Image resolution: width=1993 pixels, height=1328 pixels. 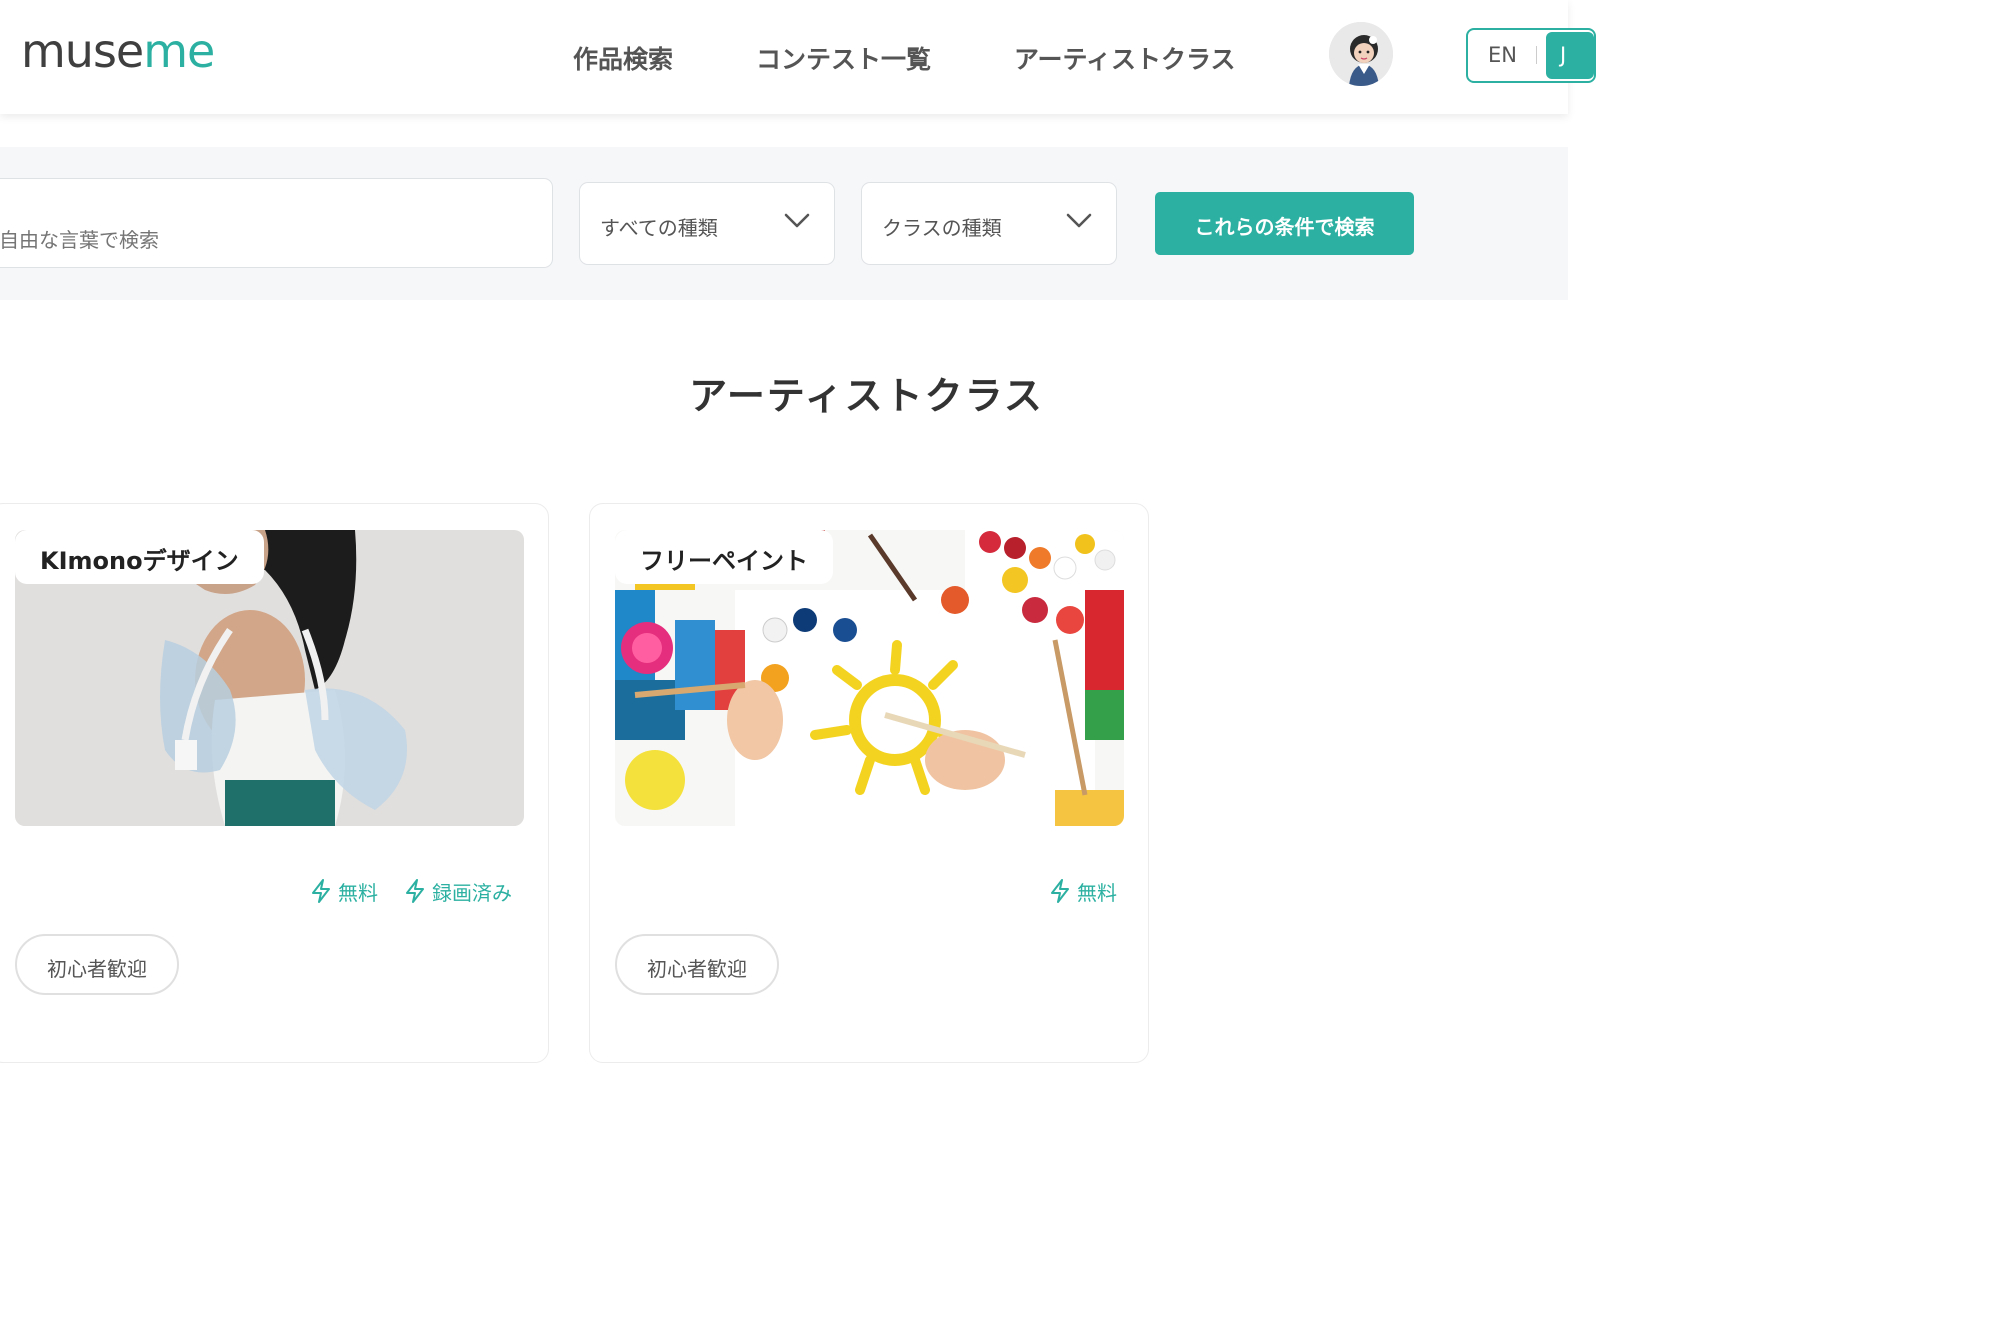 I want to click on logo-muse: muse, so click(x=82, y=51).